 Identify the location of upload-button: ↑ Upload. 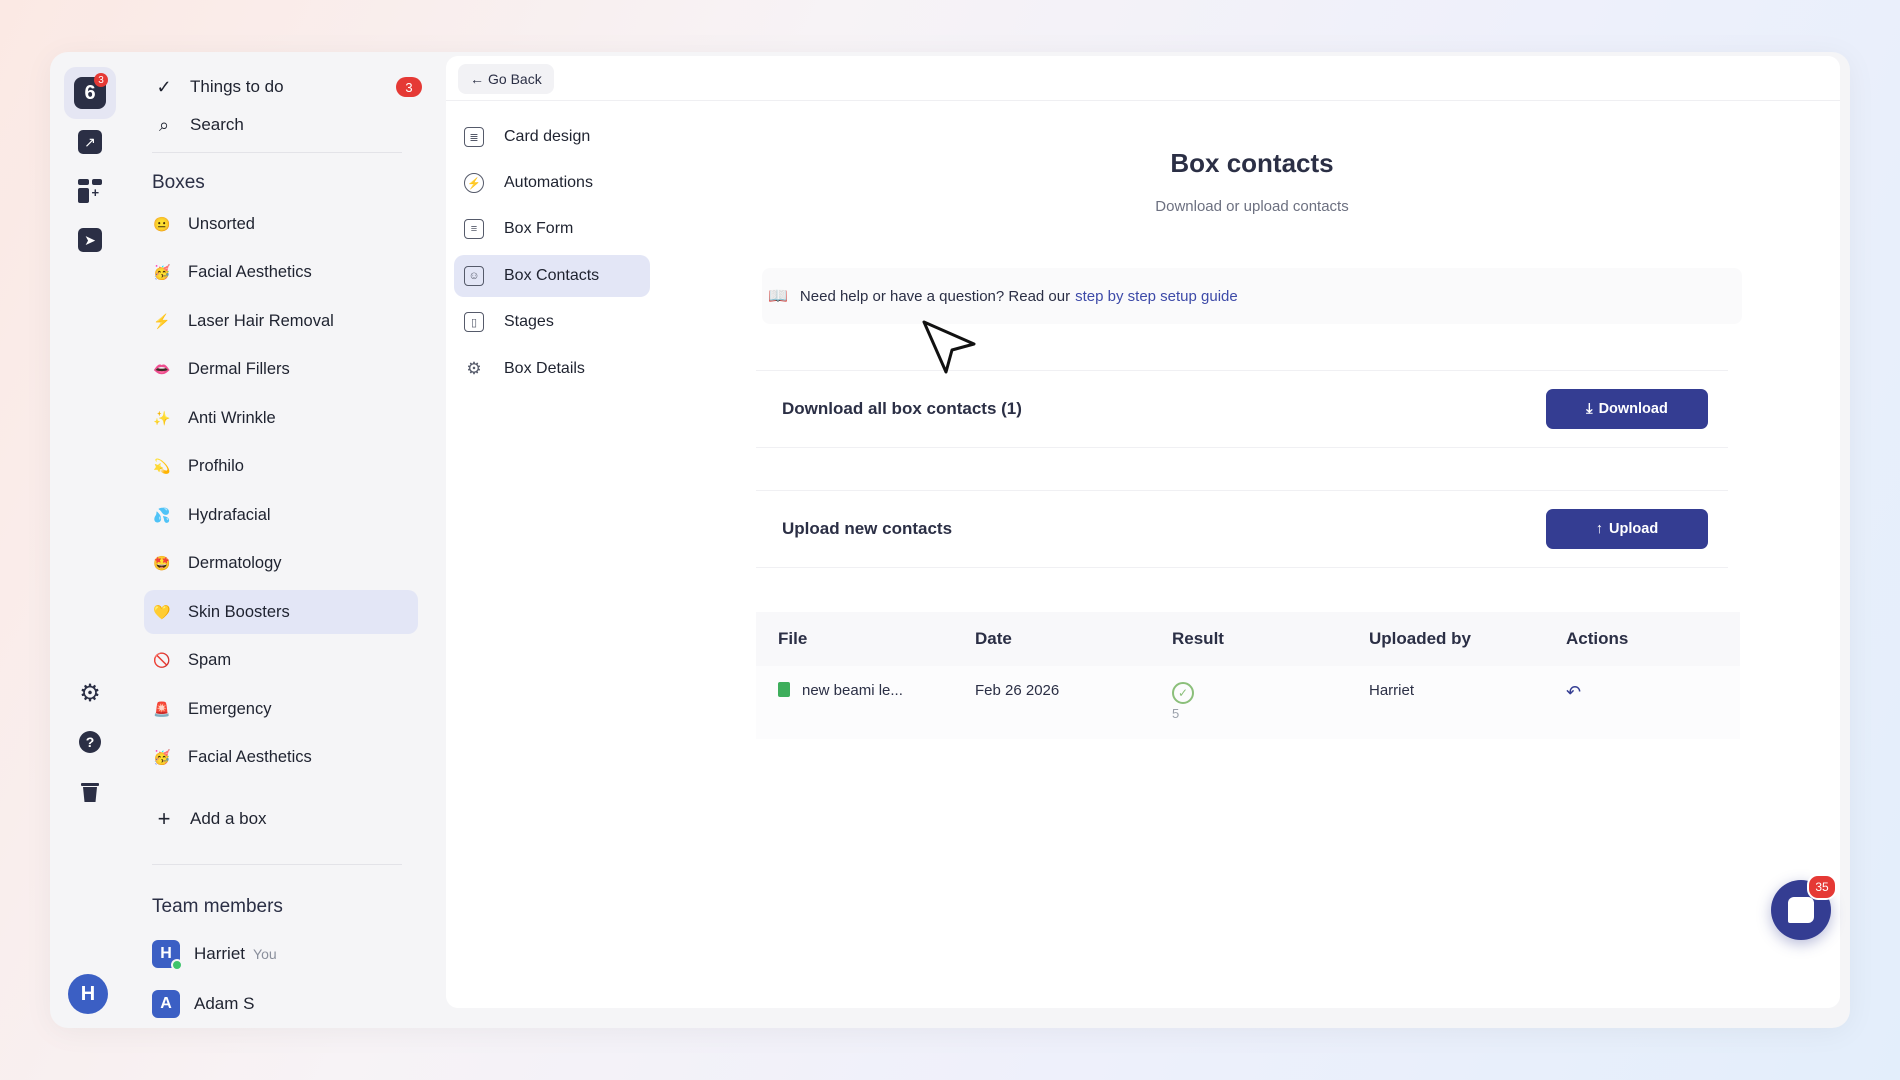
(1627, 529).